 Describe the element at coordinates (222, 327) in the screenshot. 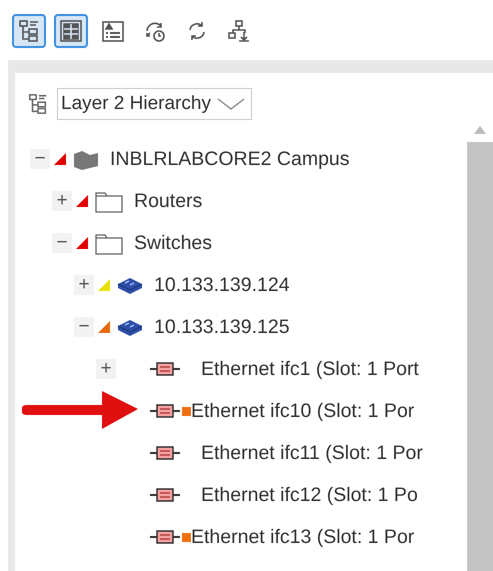

I see `tree-node-label: 10.133.139.125` at that location.